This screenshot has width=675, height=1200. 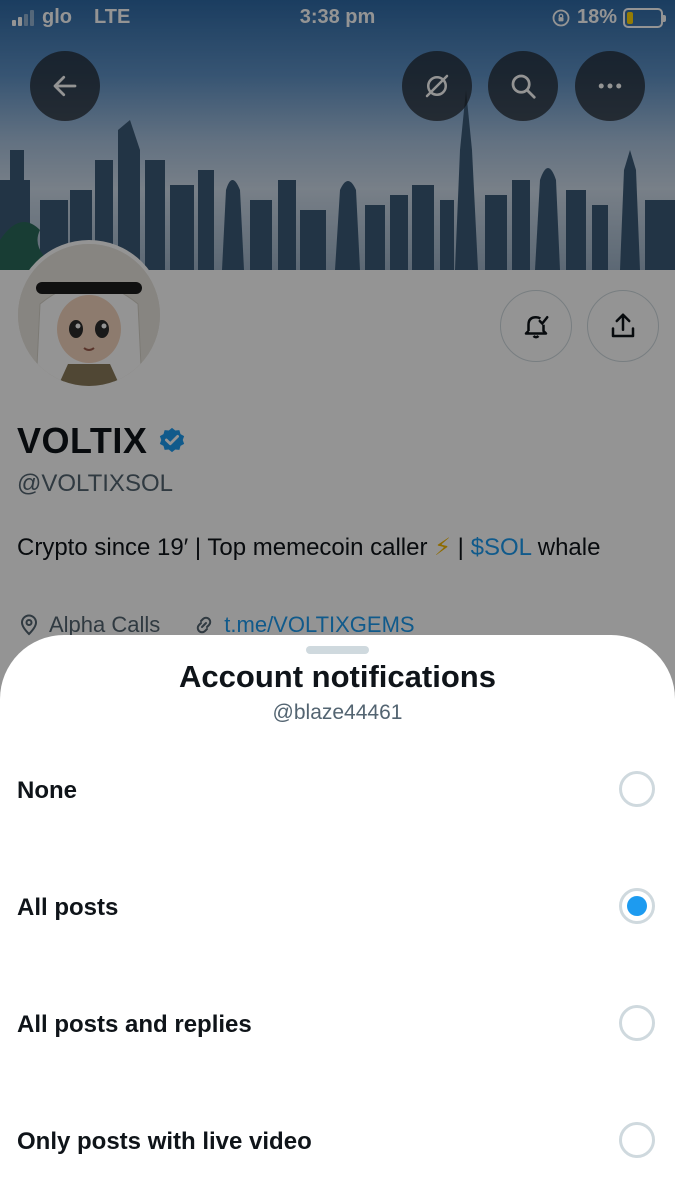 I want to click on option-label: All posts, so click(x=68, y=907).